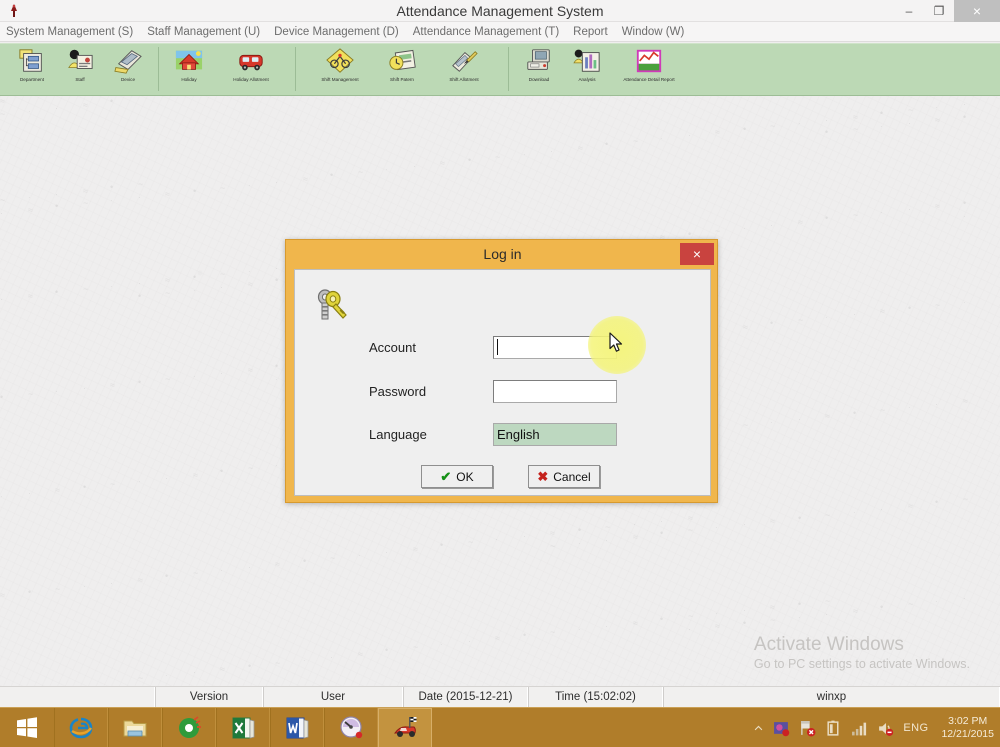 The image size is (1000, 747). I want to click on status-time: Time (15:02:02), so click(595, 697).